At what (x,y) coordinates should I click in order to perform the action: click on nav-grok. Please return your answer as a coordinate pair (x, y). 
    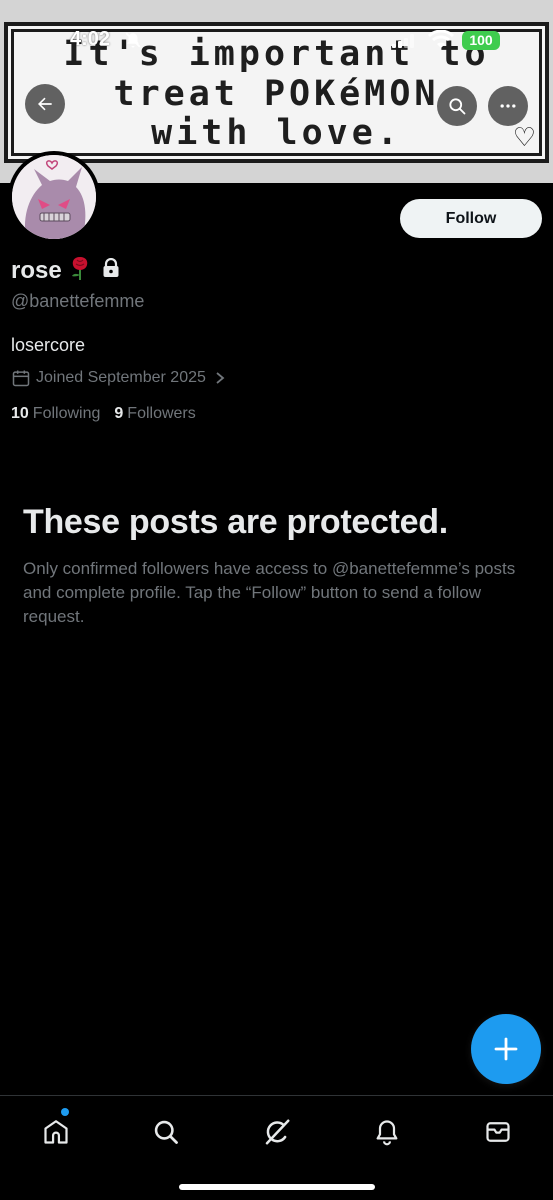
    Looking at the image, I should click on (277, 1132).